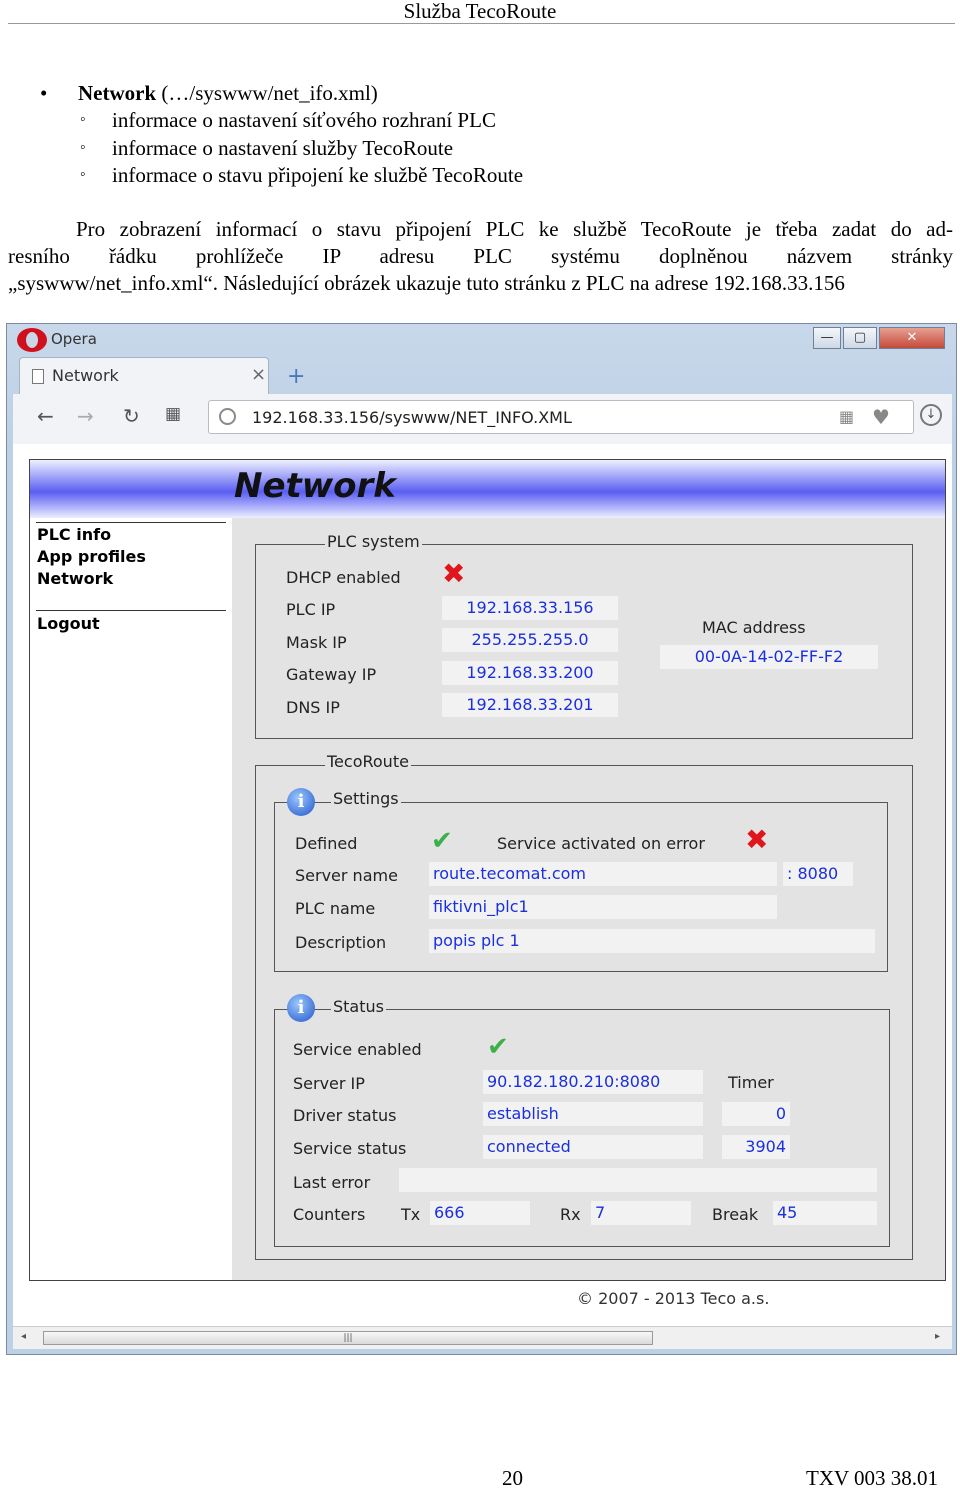 This screenshot has width=960, height=1496. Describe the element at coordinates (931, 415) in the screenshot. I see `download-icon: ↓` at that location.